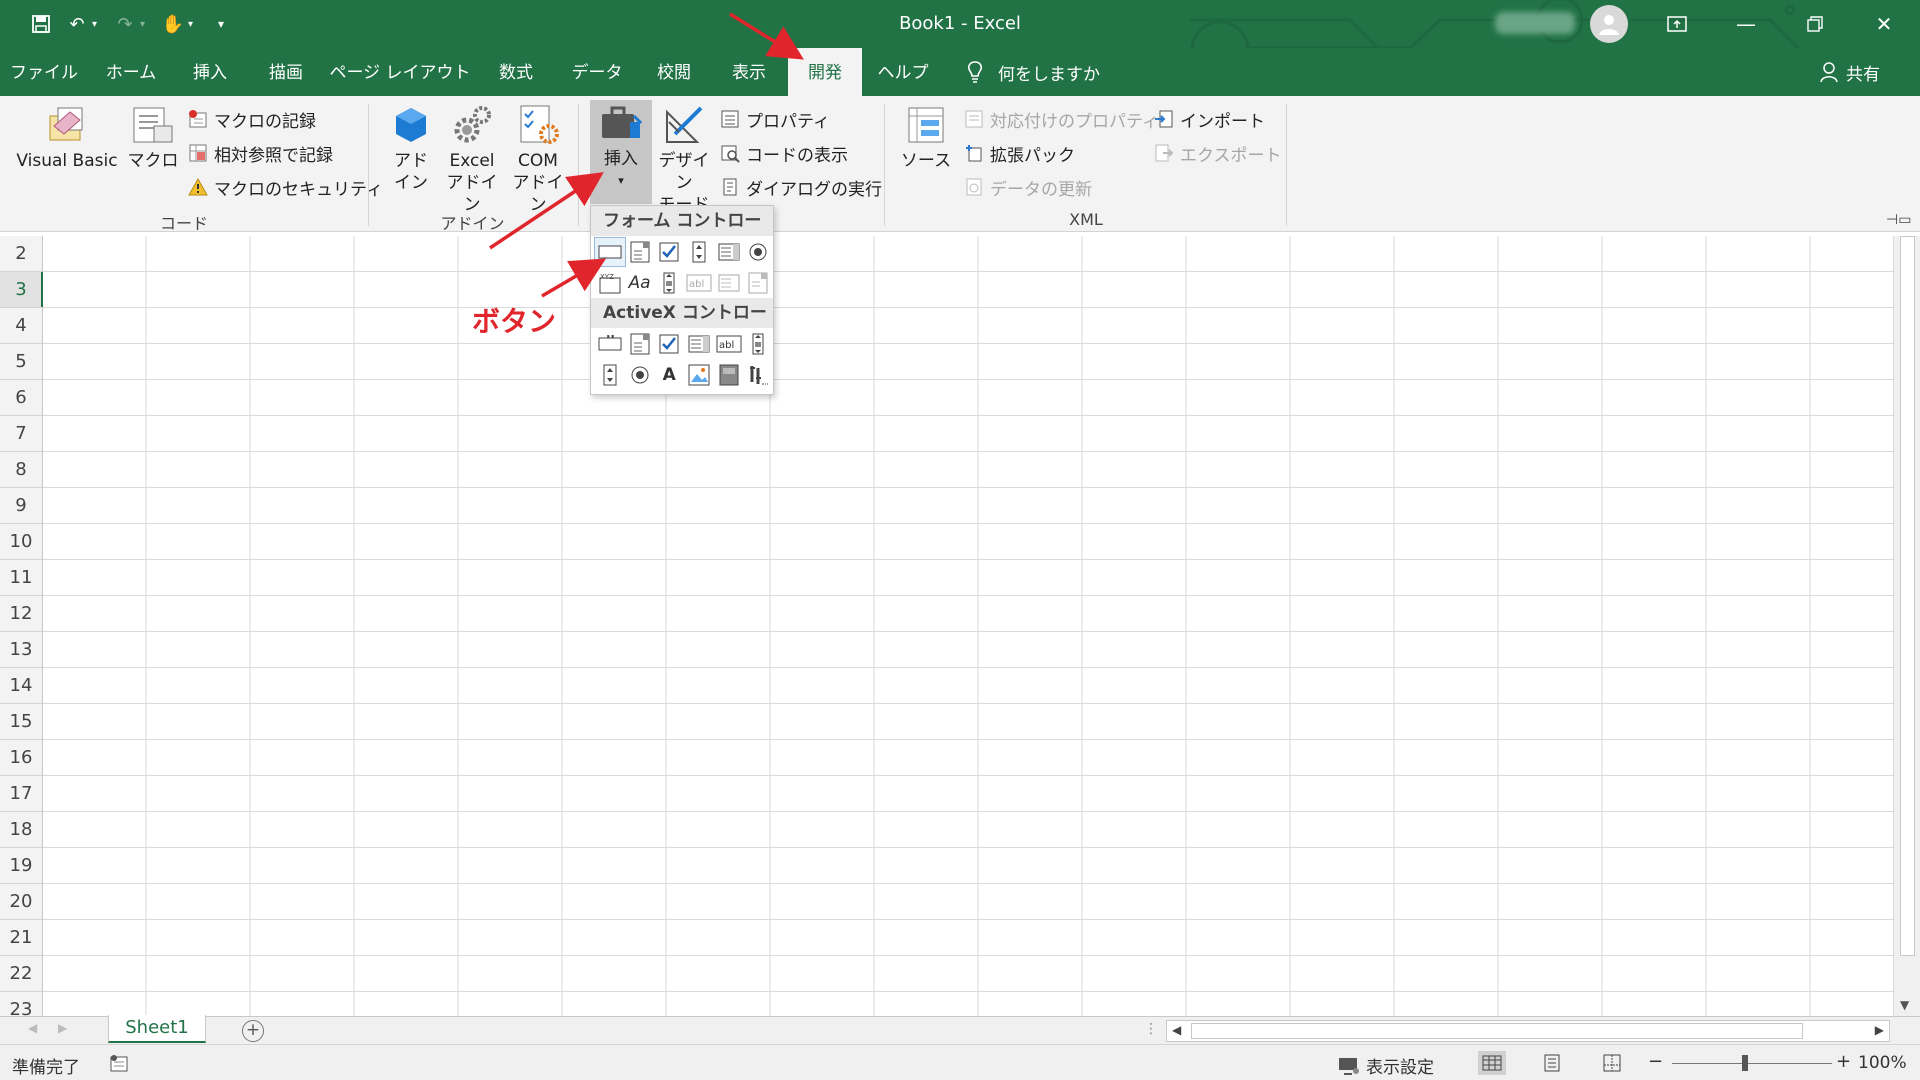  What do you see at coordinates (21, 398) in the screenshot?
I see `row-header: 6` at bounding box center [21, 398].